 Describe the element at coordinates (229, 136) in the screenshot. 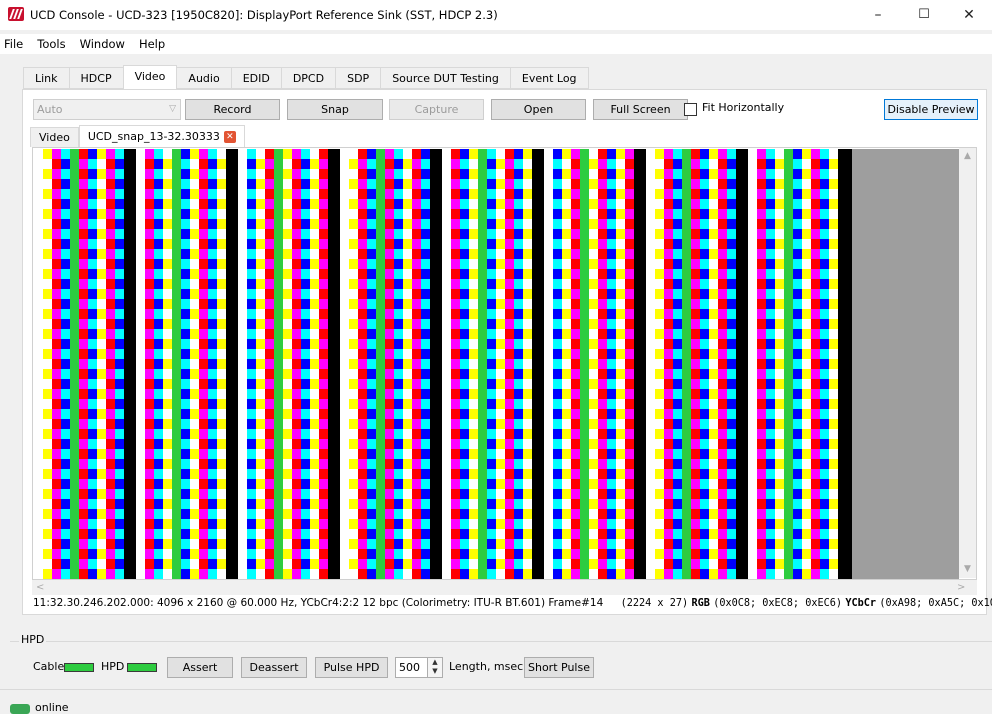

I see `close-icon: ✕` at that location.